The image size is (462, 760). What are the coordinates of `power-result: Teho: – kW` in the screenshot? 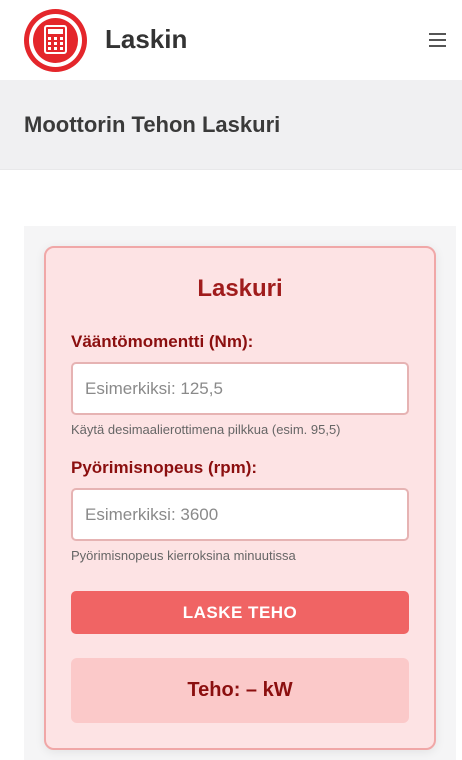 It's located at (240, 690).